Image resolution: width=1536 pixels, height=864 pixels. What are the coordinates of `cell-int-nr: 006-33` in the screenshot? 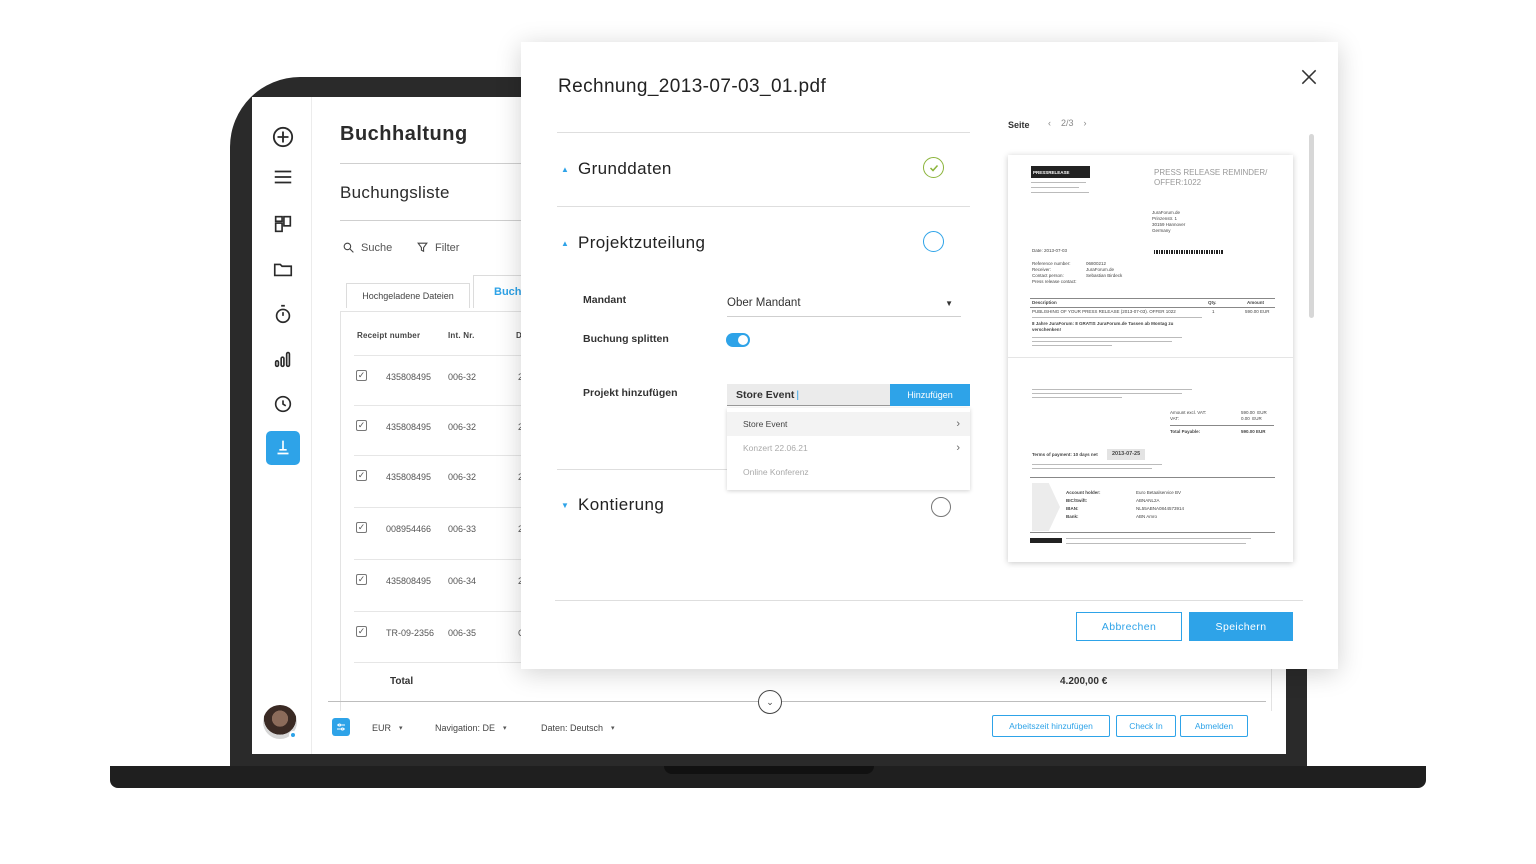 It's located at (462, 529).